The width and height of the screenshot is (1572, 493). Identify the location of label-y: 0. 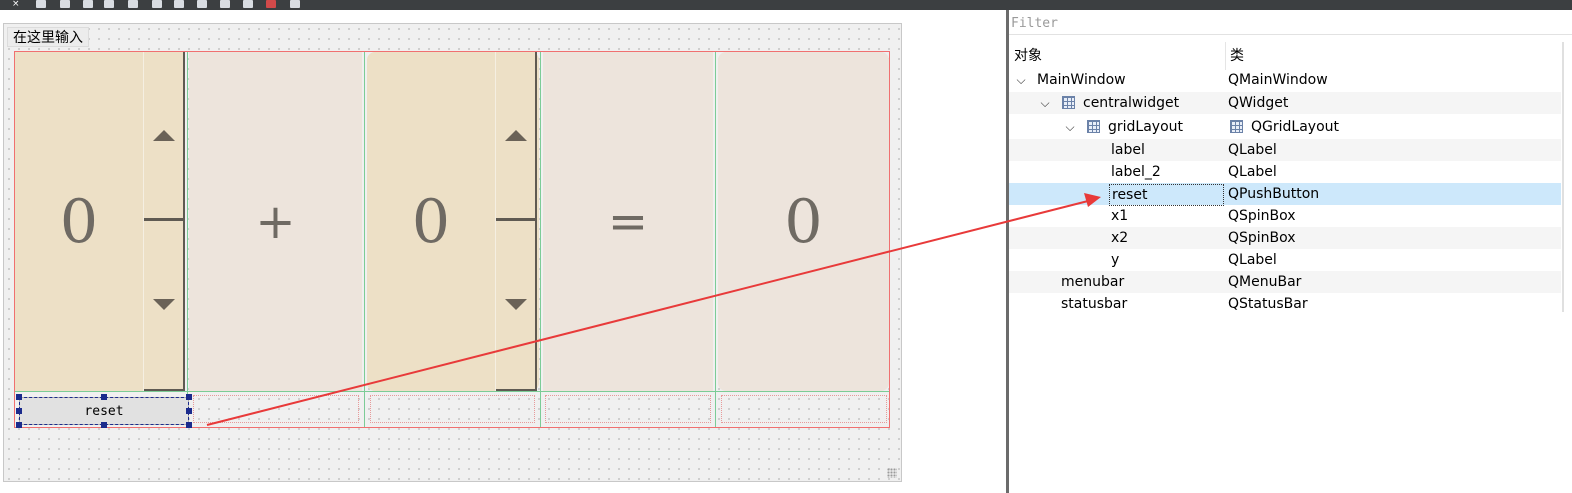
(803, 221).